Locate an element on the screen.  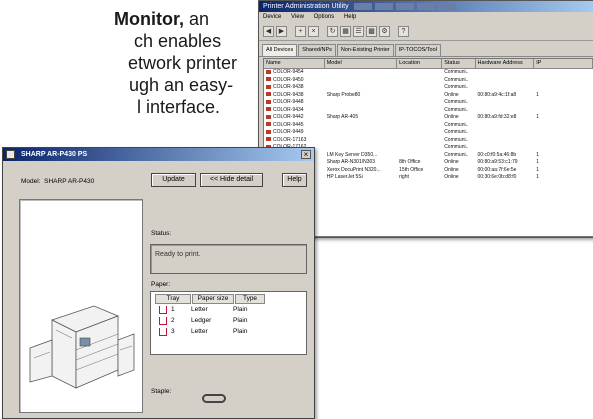
staple-label: Staple: is located at coordinates (161, 391).